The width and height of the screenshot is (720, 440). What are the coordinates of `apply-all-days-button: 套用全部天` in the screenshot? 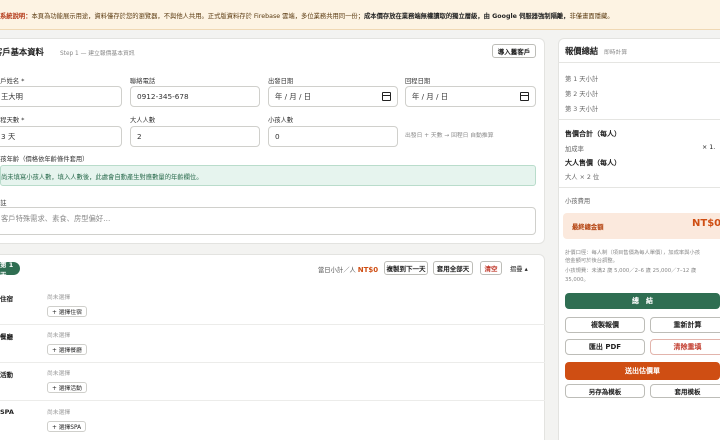 It's located at (453, 268).